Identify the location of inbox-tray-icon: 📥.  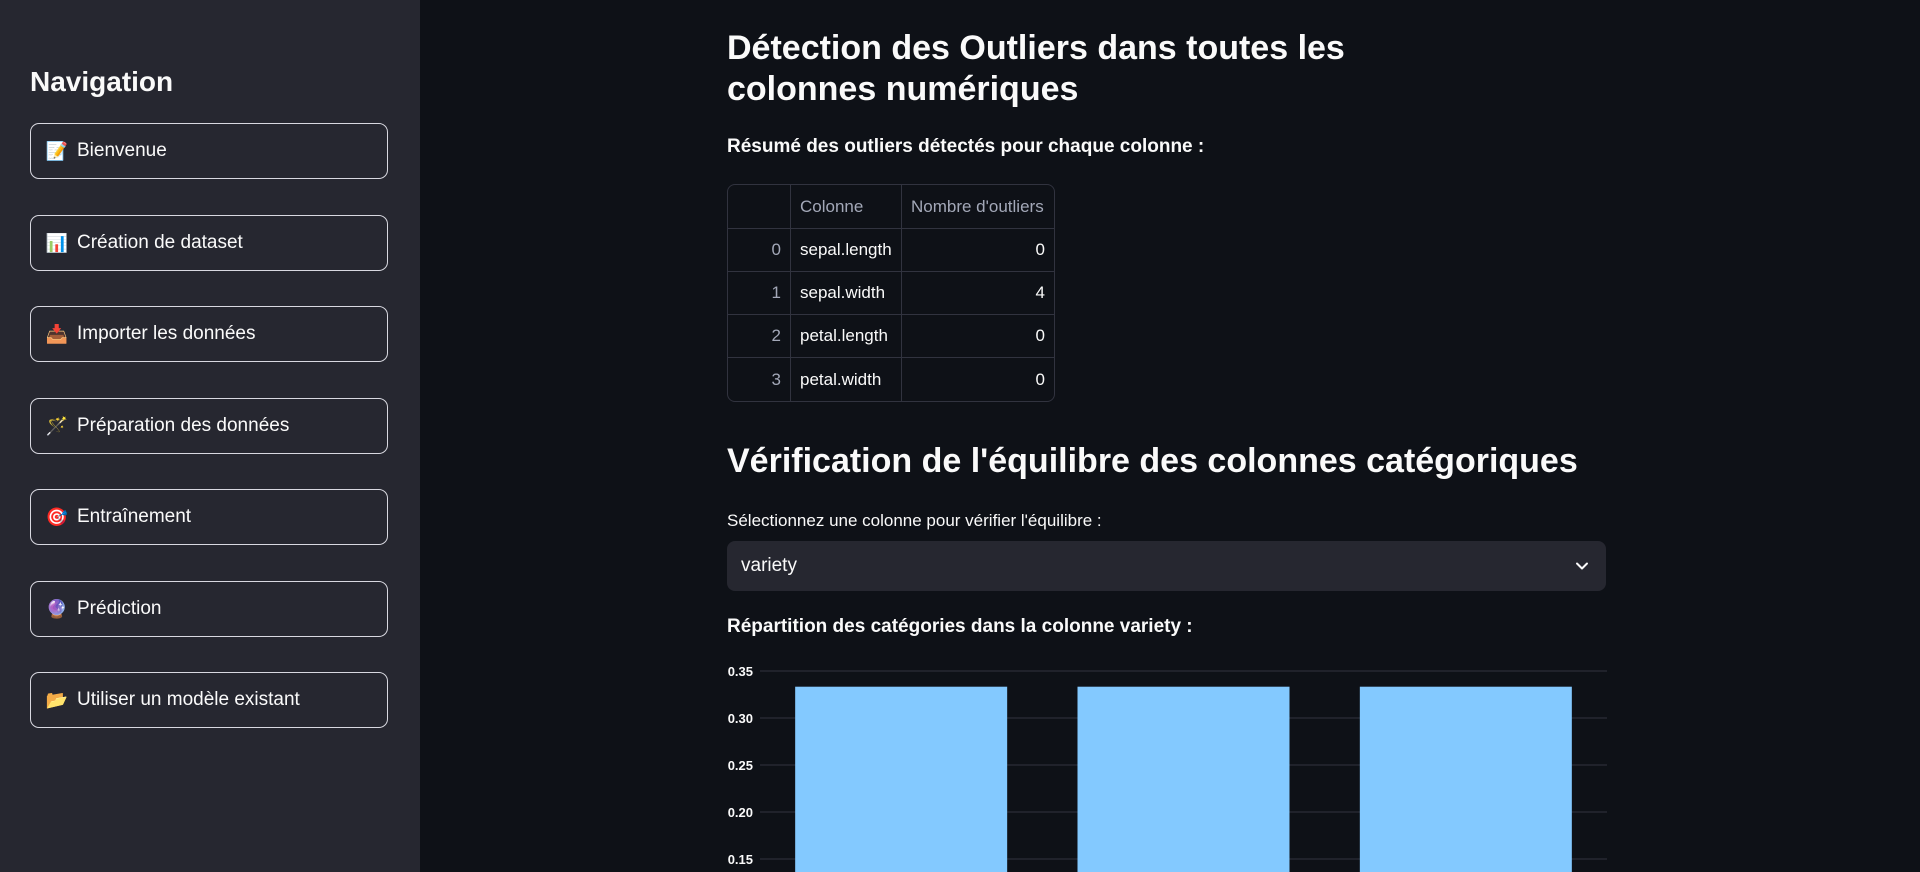
(57, 333).